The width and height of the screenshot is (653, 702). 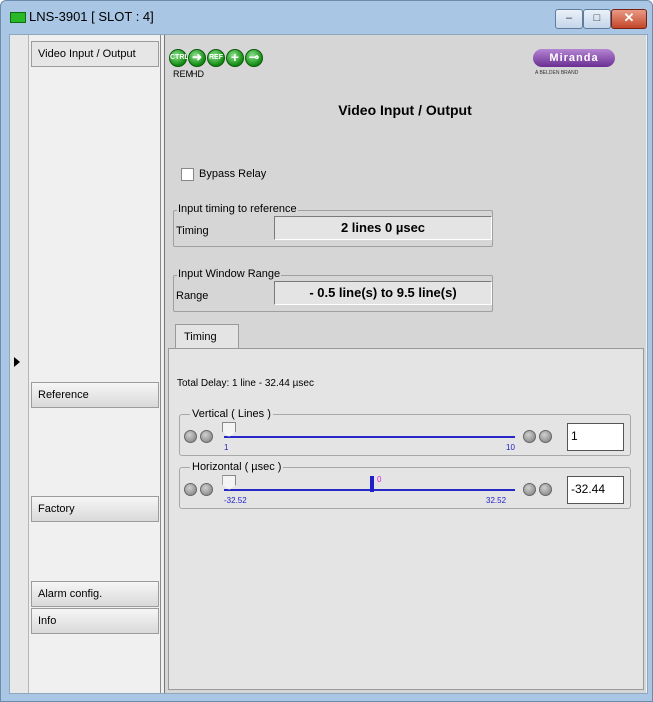 I want to click on brand-logo: Miranda, so click(x=574, y=58).